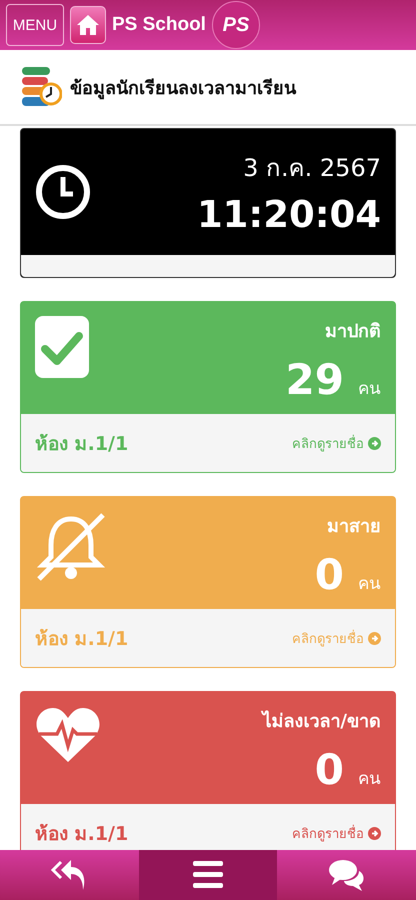  I want to click on page-title: ข้อมูลนักเรียนลงเวลามาเรียน, so click(183, 89).